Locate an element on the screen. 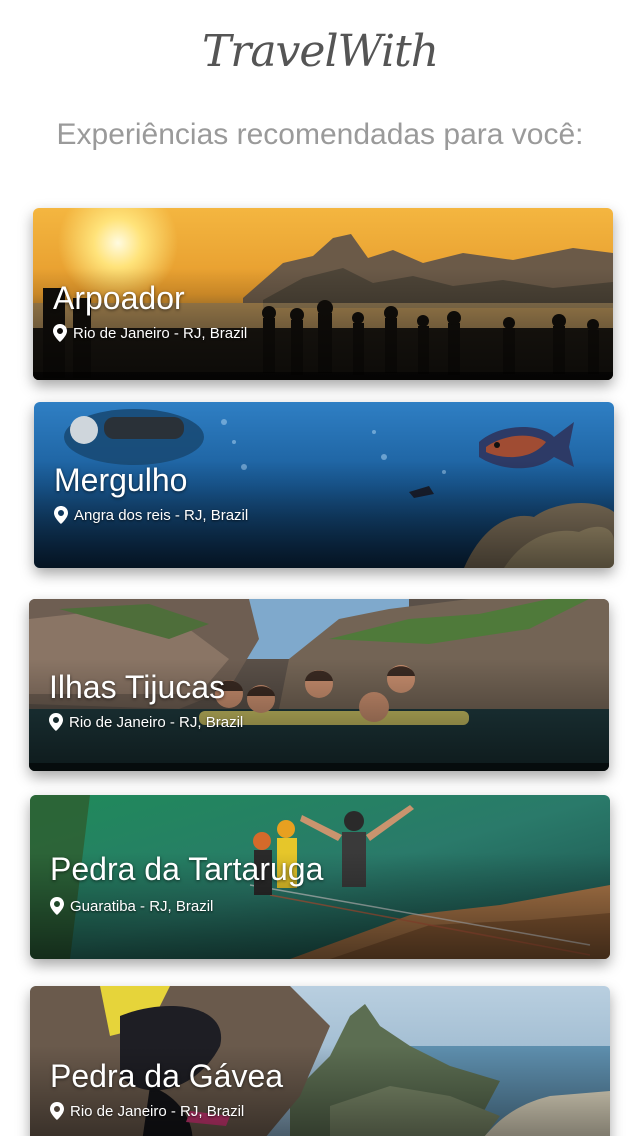 Image resolution: width=640 pixels, height=1136 pixels. card-title: Arpoador is located at coordinates (119, 298).